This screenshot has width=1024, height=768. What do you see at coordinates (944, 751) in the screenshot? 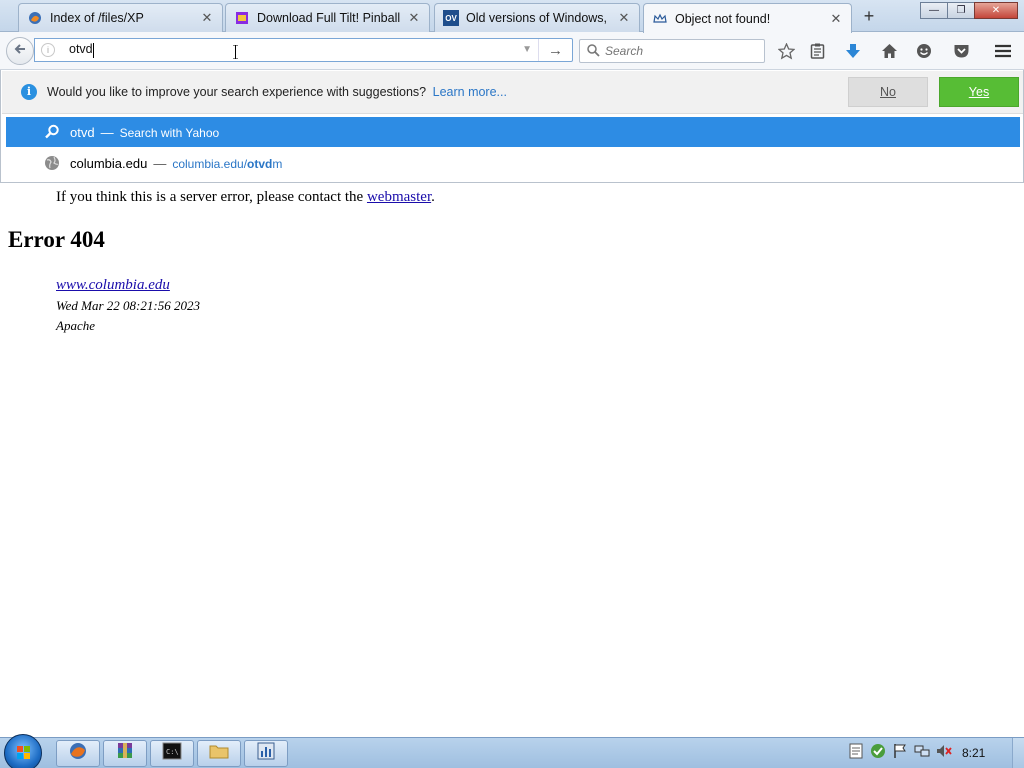
I see `volume-muted-icon` at bounding box center [944, 751].